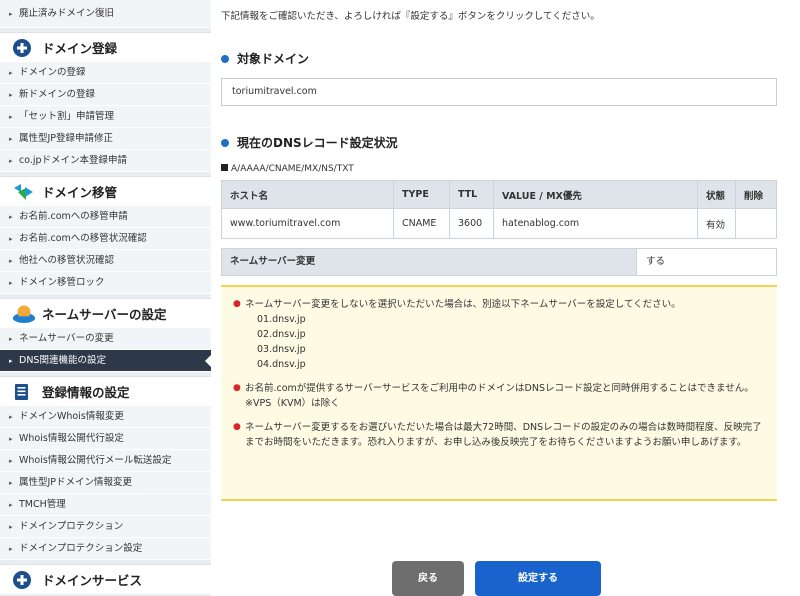 The height and width of the screenshot is (596, 800). What do you see at coordinates (309, 142) in the screenshot?
I see `dns-status-heading: 現在のDNSレコード設定状況` at bounding box center [309, 142].